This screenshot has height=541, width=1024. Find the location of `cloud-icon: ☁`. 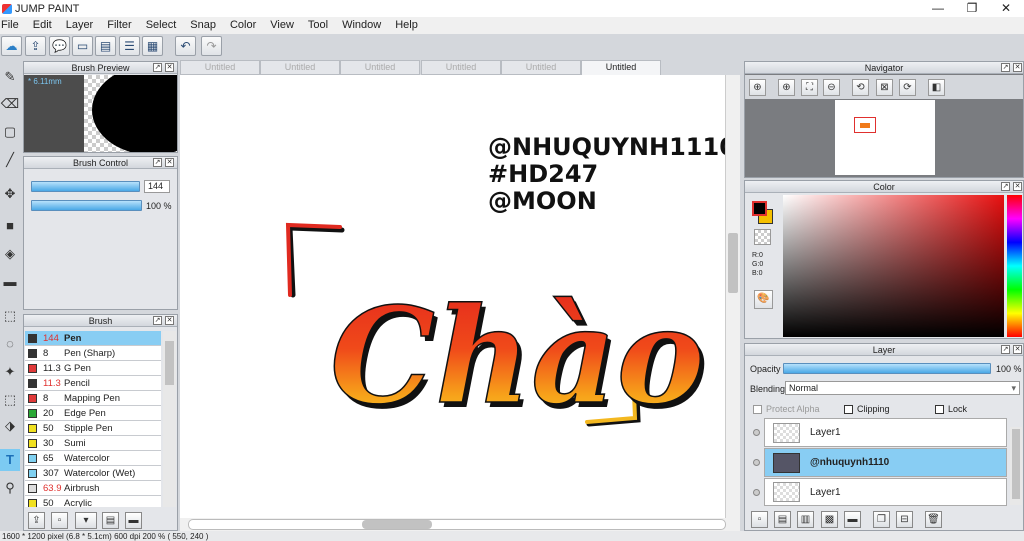

cloud-icon: ☁ is located at coordinates (11, 46).